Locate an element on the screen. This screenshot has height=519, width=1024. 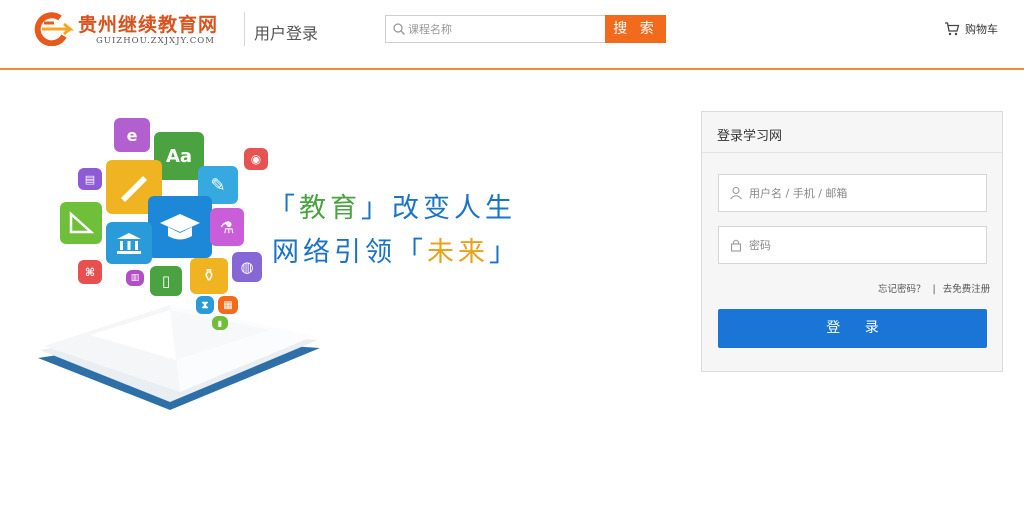
cart-label: 购物车 is located at coordinates (981, 29).